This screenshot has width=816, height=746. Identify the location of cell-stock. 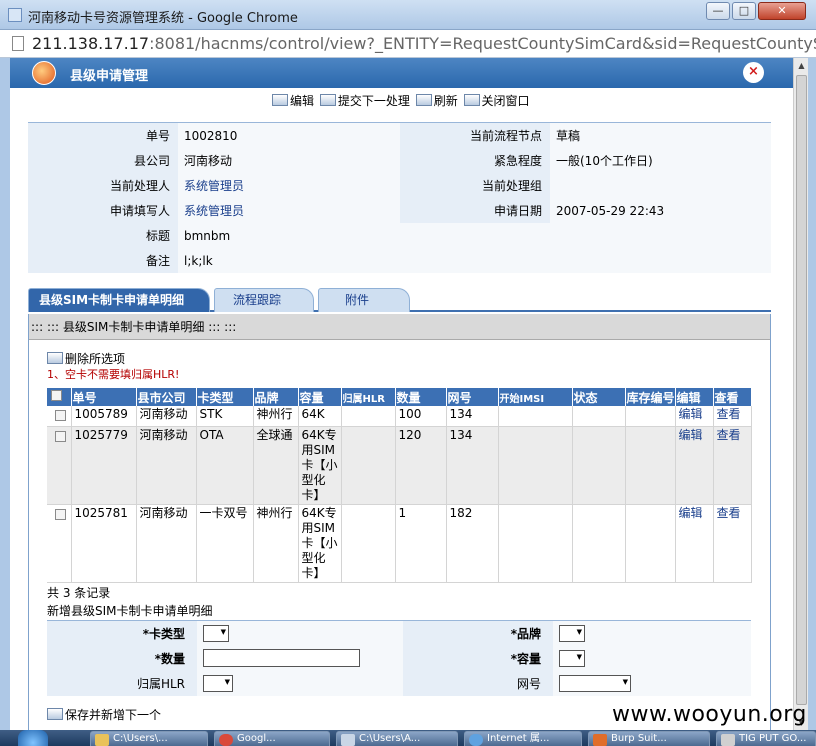
(650, 416).